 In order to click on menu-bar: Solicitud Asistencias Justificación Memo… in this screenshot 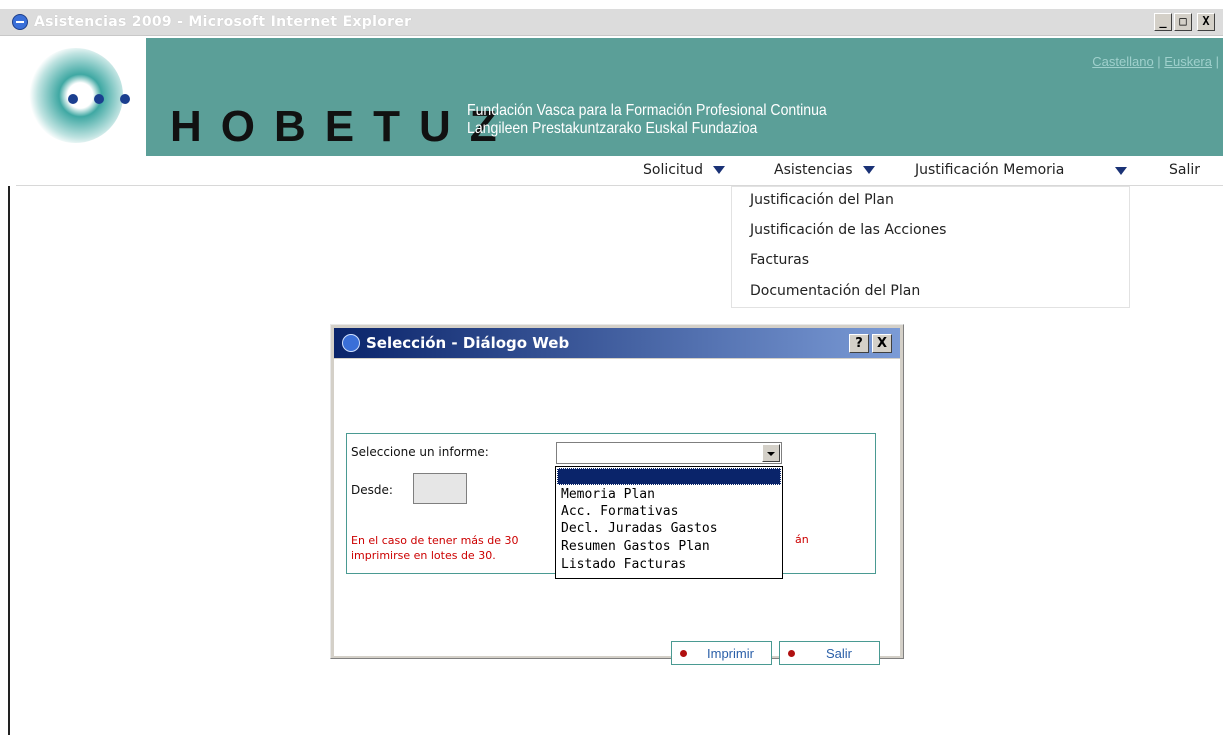, I will do `click(619, 171)`.